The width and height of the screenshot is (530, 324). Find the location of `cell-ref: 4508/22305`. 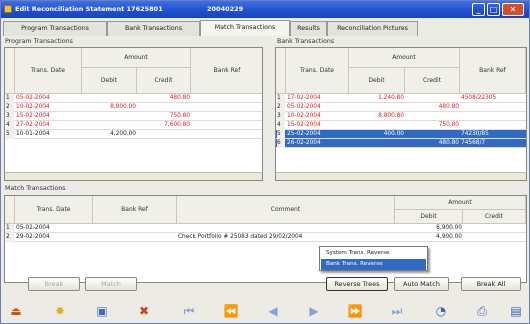

cell-ref: 4508/22305 is located at coordinates (479, 98).